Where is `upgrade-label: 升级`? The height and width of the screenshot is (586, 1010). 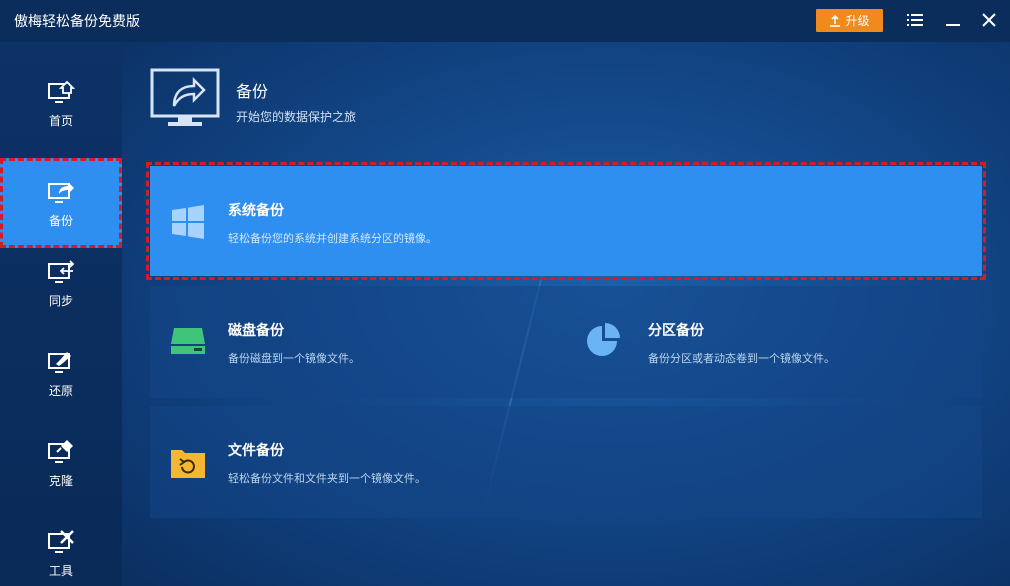 upgrade-label: 升级 is located at coordinates (857, 21).